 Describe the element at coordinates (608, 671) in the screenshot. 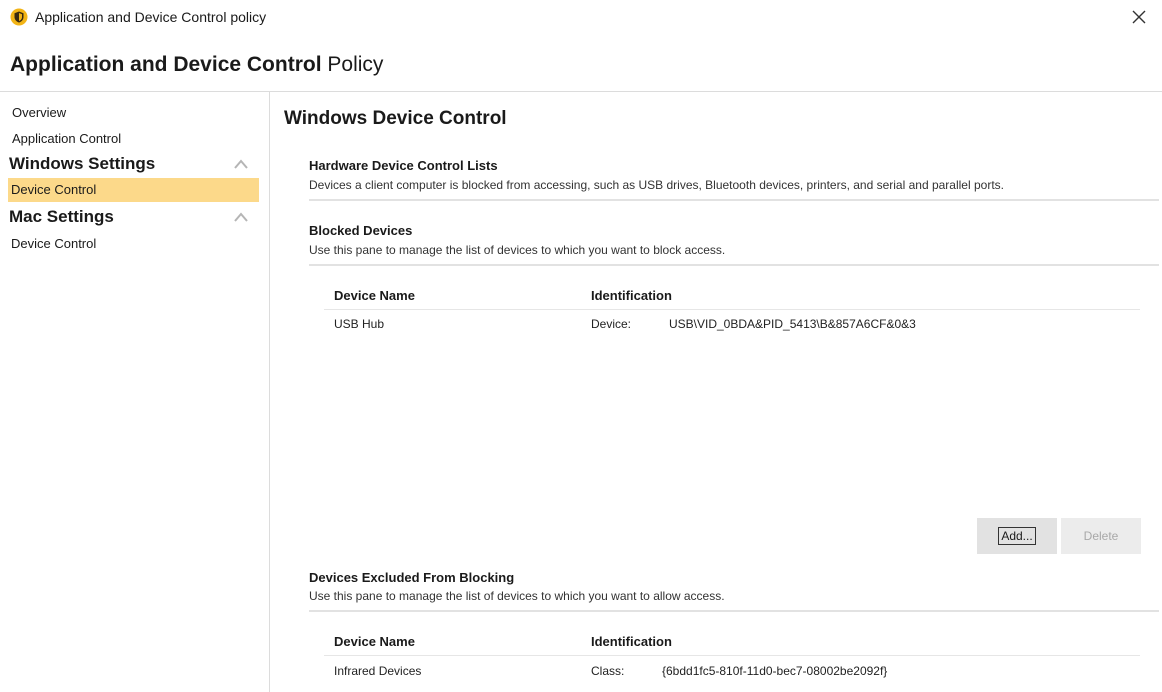

I see `identification-type-cell: Class:` at that location.